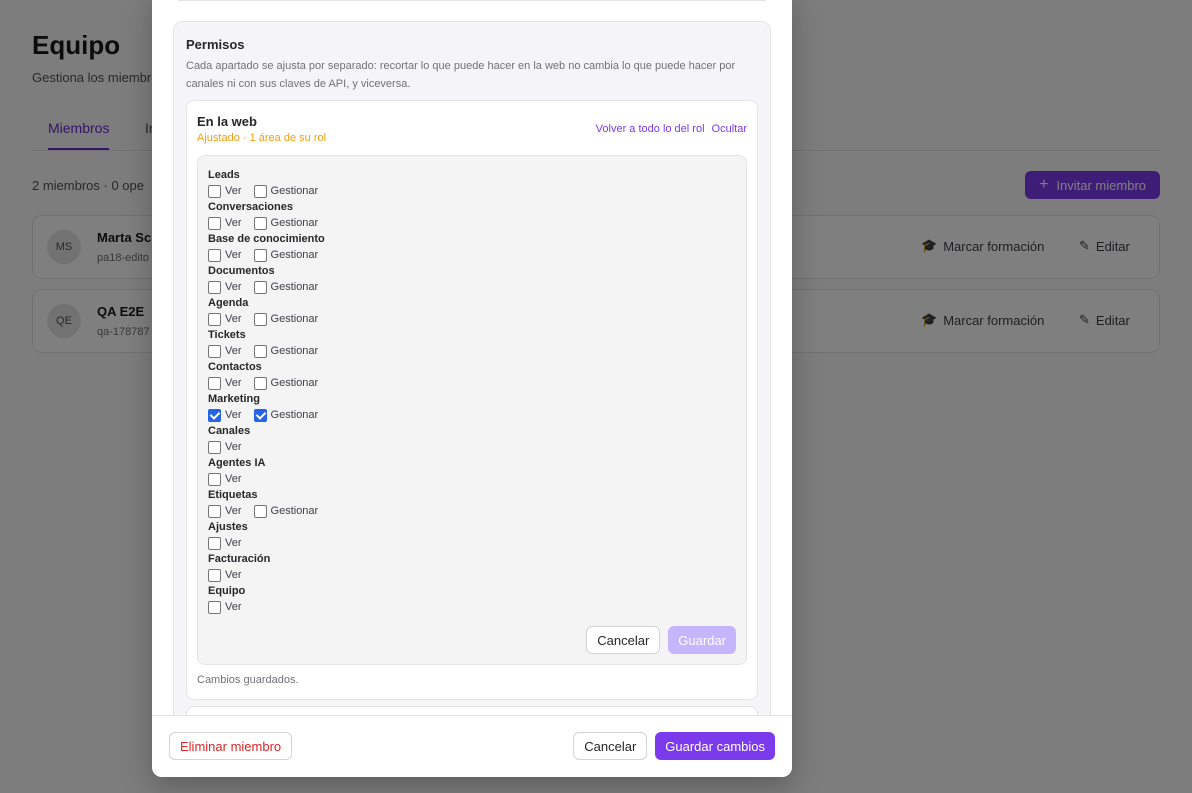 This screenshot has width=1192, height=793. I want to click on web-actions: Volver a todo lo del rol Ocultar, so click(671, 129).